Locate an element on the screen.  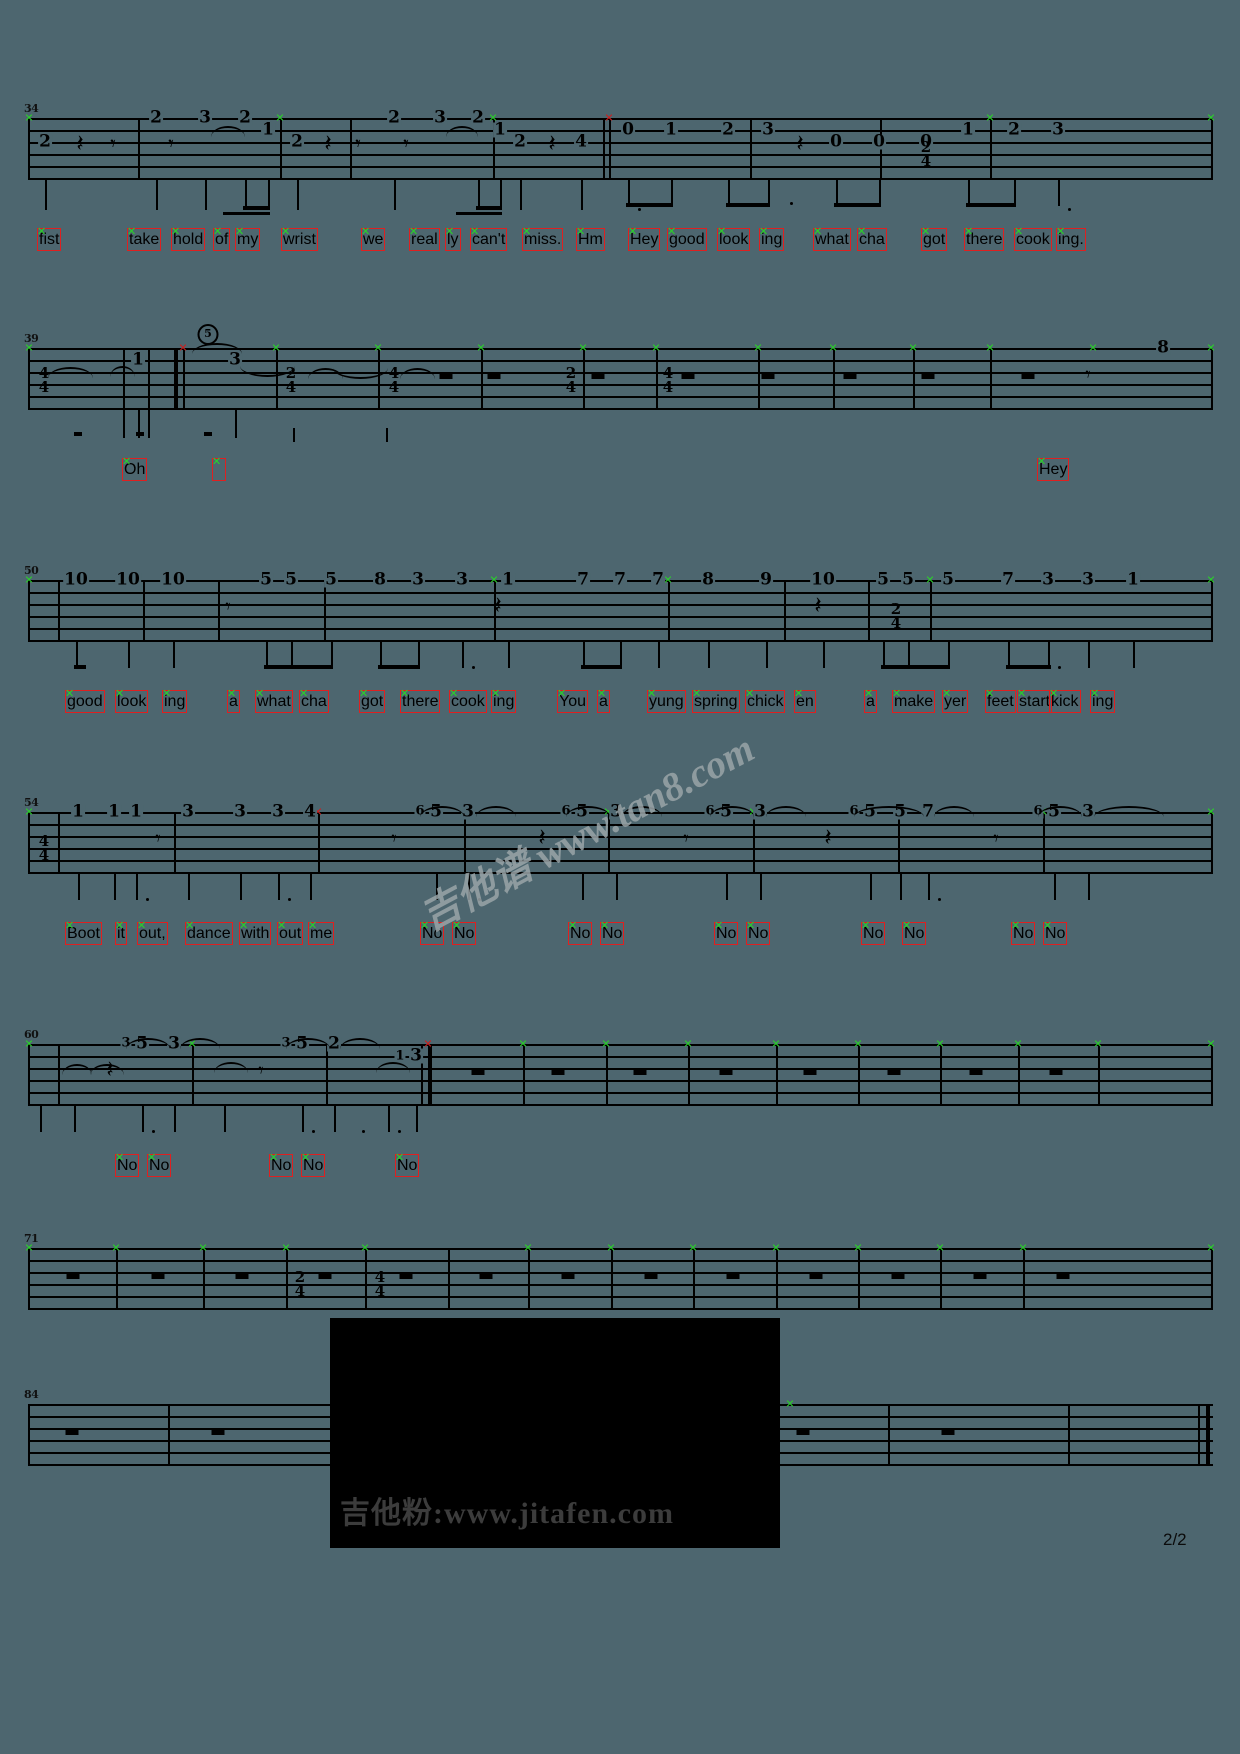
final-barline is located at coordinates (1208, 1435).